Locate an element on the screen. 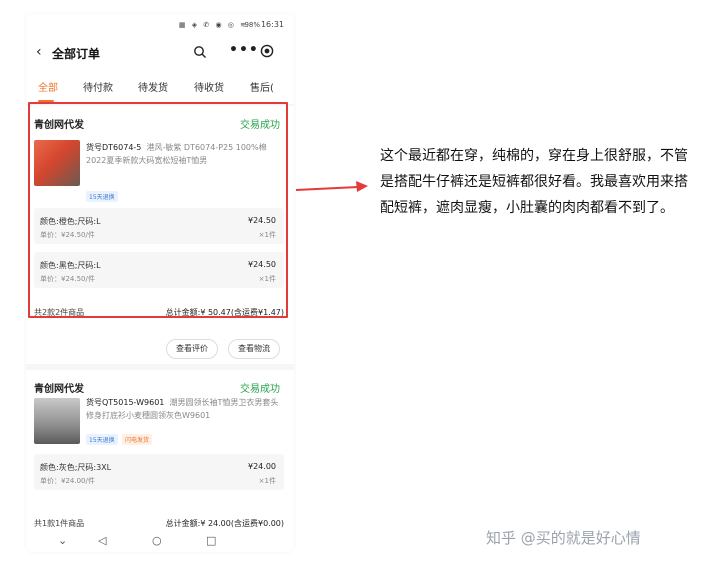 This screenshot has height=566, width=720. tab-after-sales: 售后( is located at coordinates (262, 86).